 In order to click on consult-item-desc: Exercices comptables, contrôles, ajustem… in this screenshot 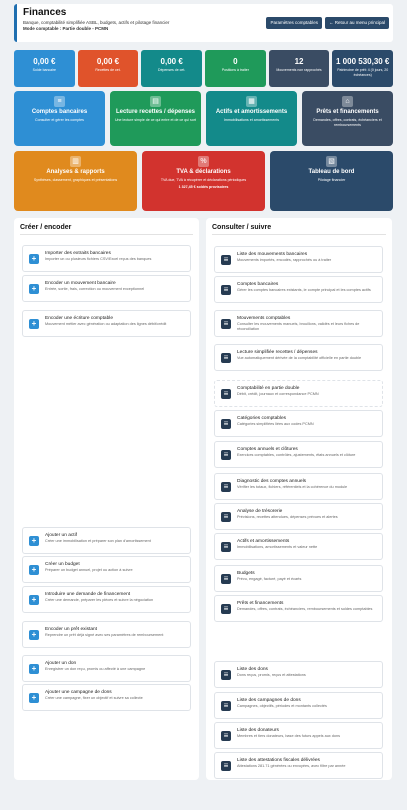, I will do `click(296, 455)`.